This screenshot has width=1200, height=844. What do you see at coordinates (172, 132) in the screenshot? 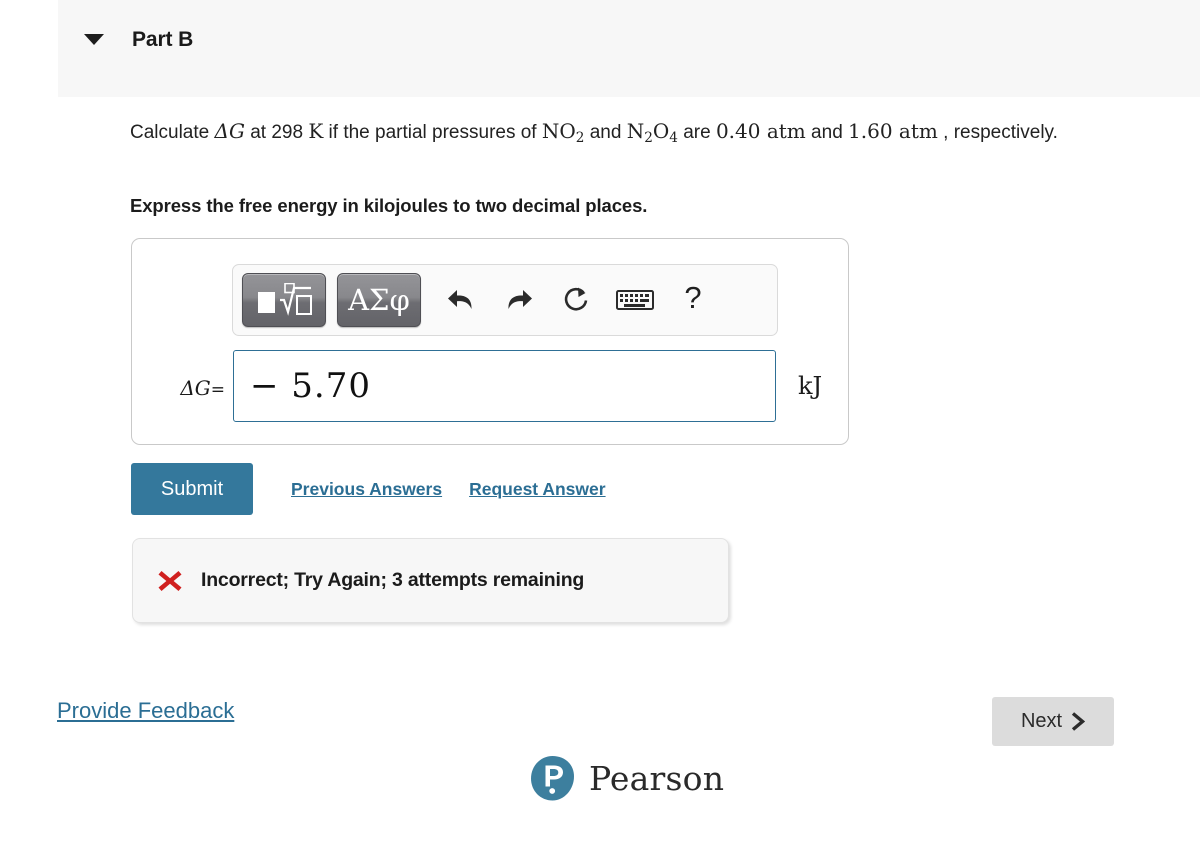
I see `question-text-part-1: Calculate` at bounding box center [172, 132].